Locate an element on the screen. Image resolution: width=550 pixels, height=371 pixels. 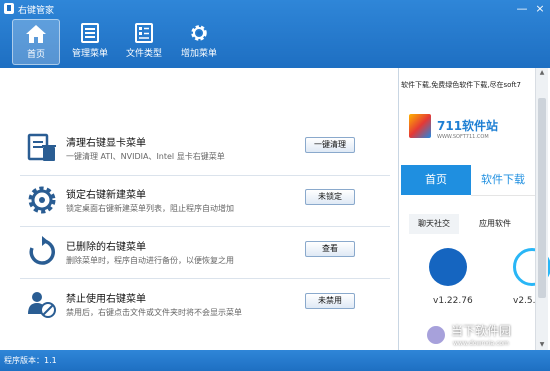
watermark: 当下软件园 www.downxia.com is located at coordinates (480, 335).